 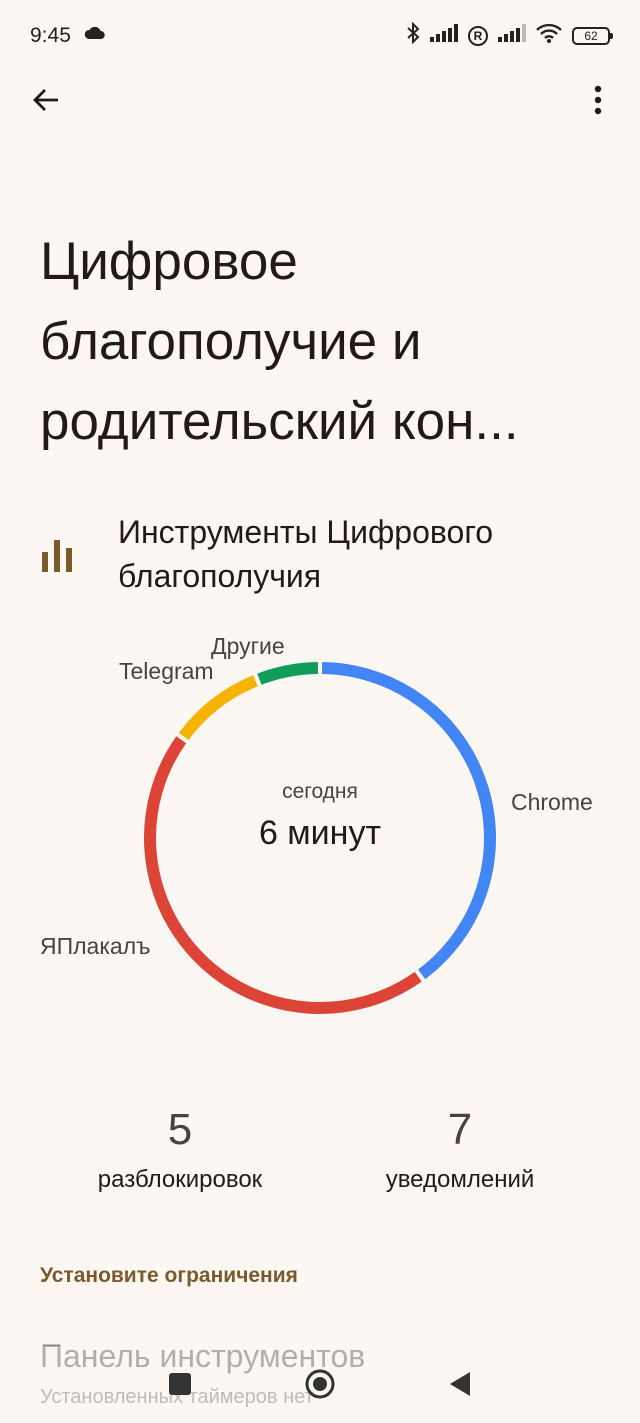 I want to click on home-button, so click(x=320, y=1384).